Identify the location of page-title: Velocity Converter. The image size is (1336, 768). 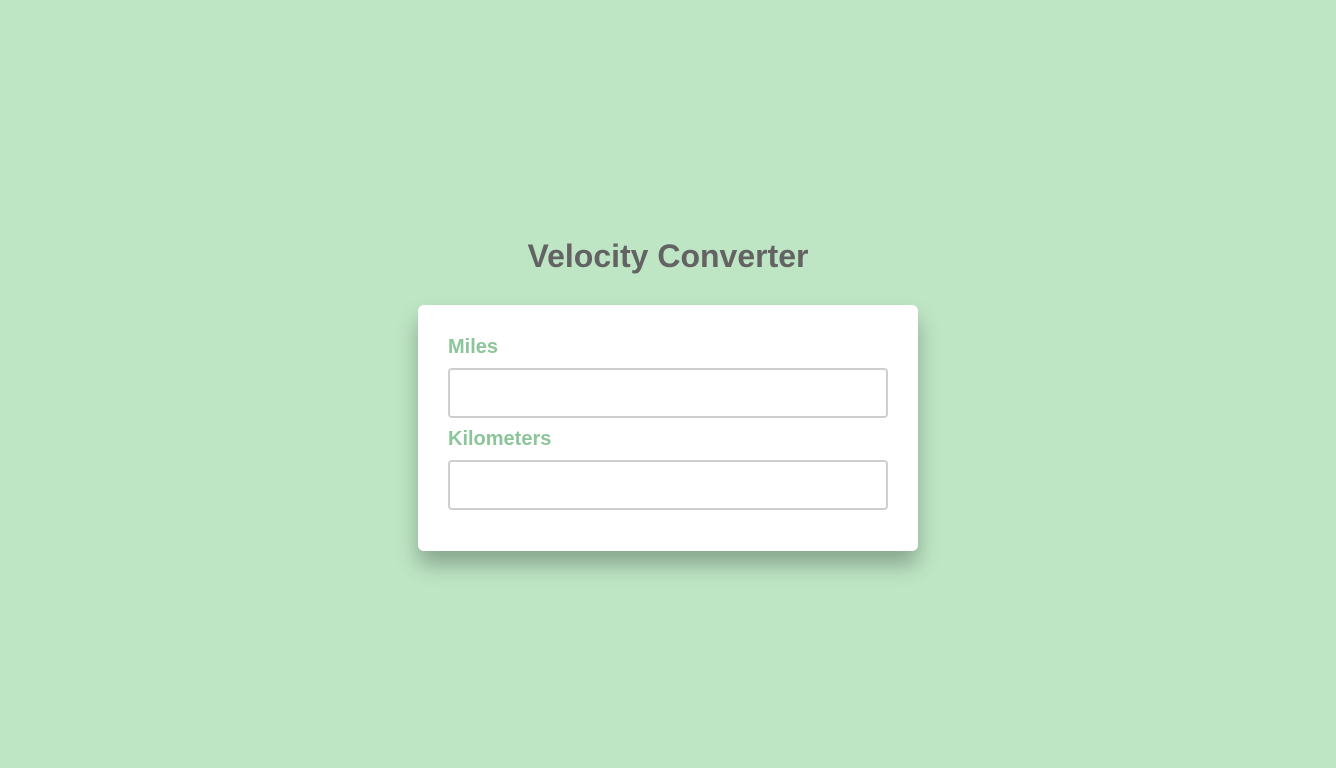
(668, 256).